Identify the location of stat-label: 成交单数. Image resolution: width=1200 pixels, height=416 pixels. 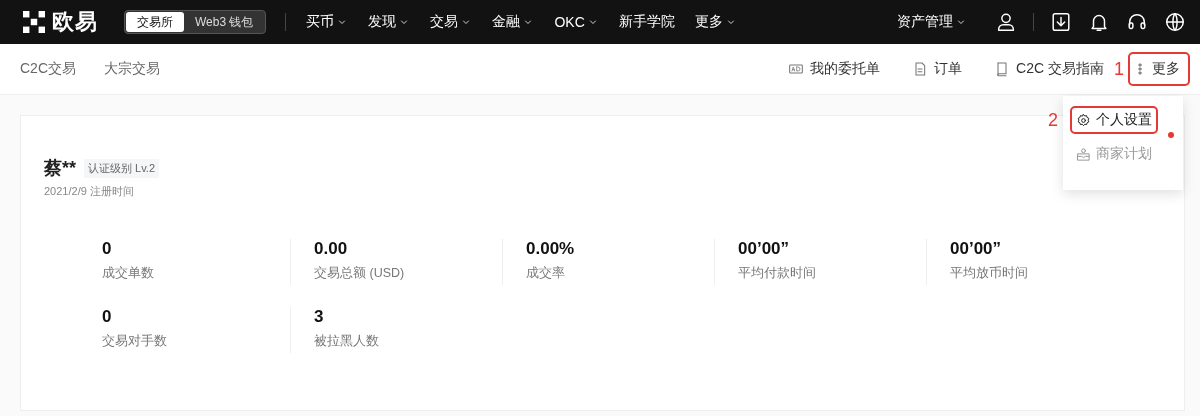
(128, 273).